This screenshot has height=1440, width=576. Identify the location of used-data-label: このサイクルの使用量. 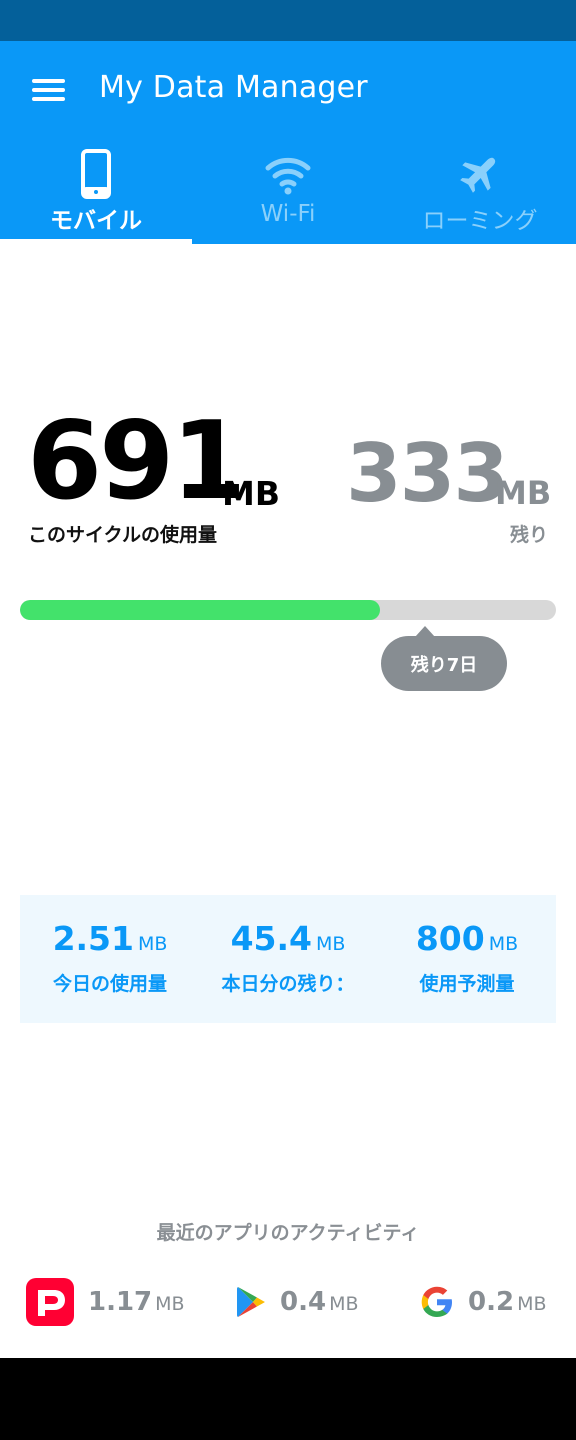
(123, 535).